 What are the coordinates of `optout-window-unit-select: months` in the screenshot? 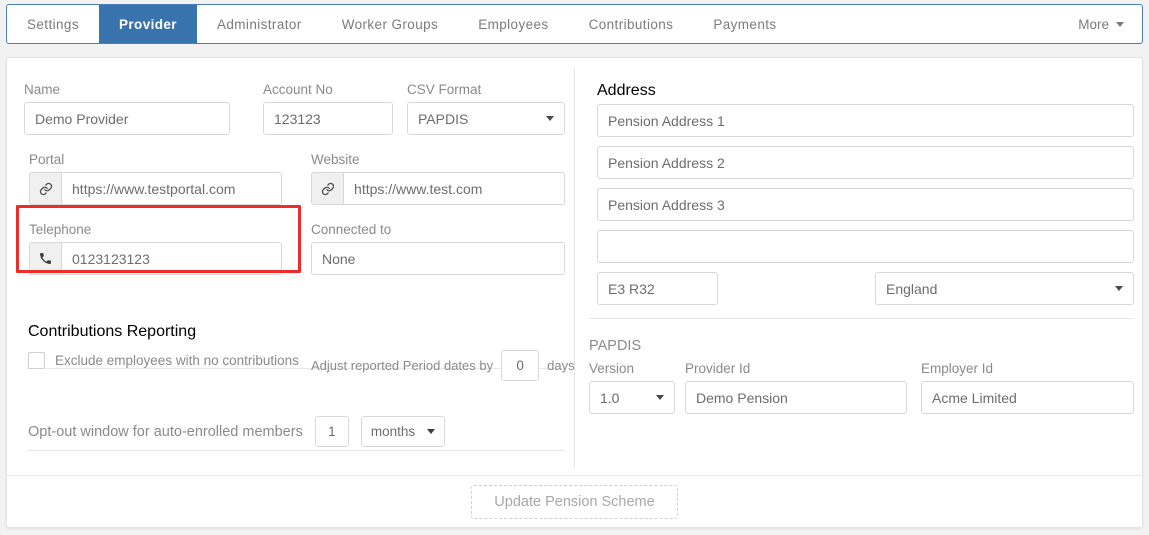 It's located at (402, 431).